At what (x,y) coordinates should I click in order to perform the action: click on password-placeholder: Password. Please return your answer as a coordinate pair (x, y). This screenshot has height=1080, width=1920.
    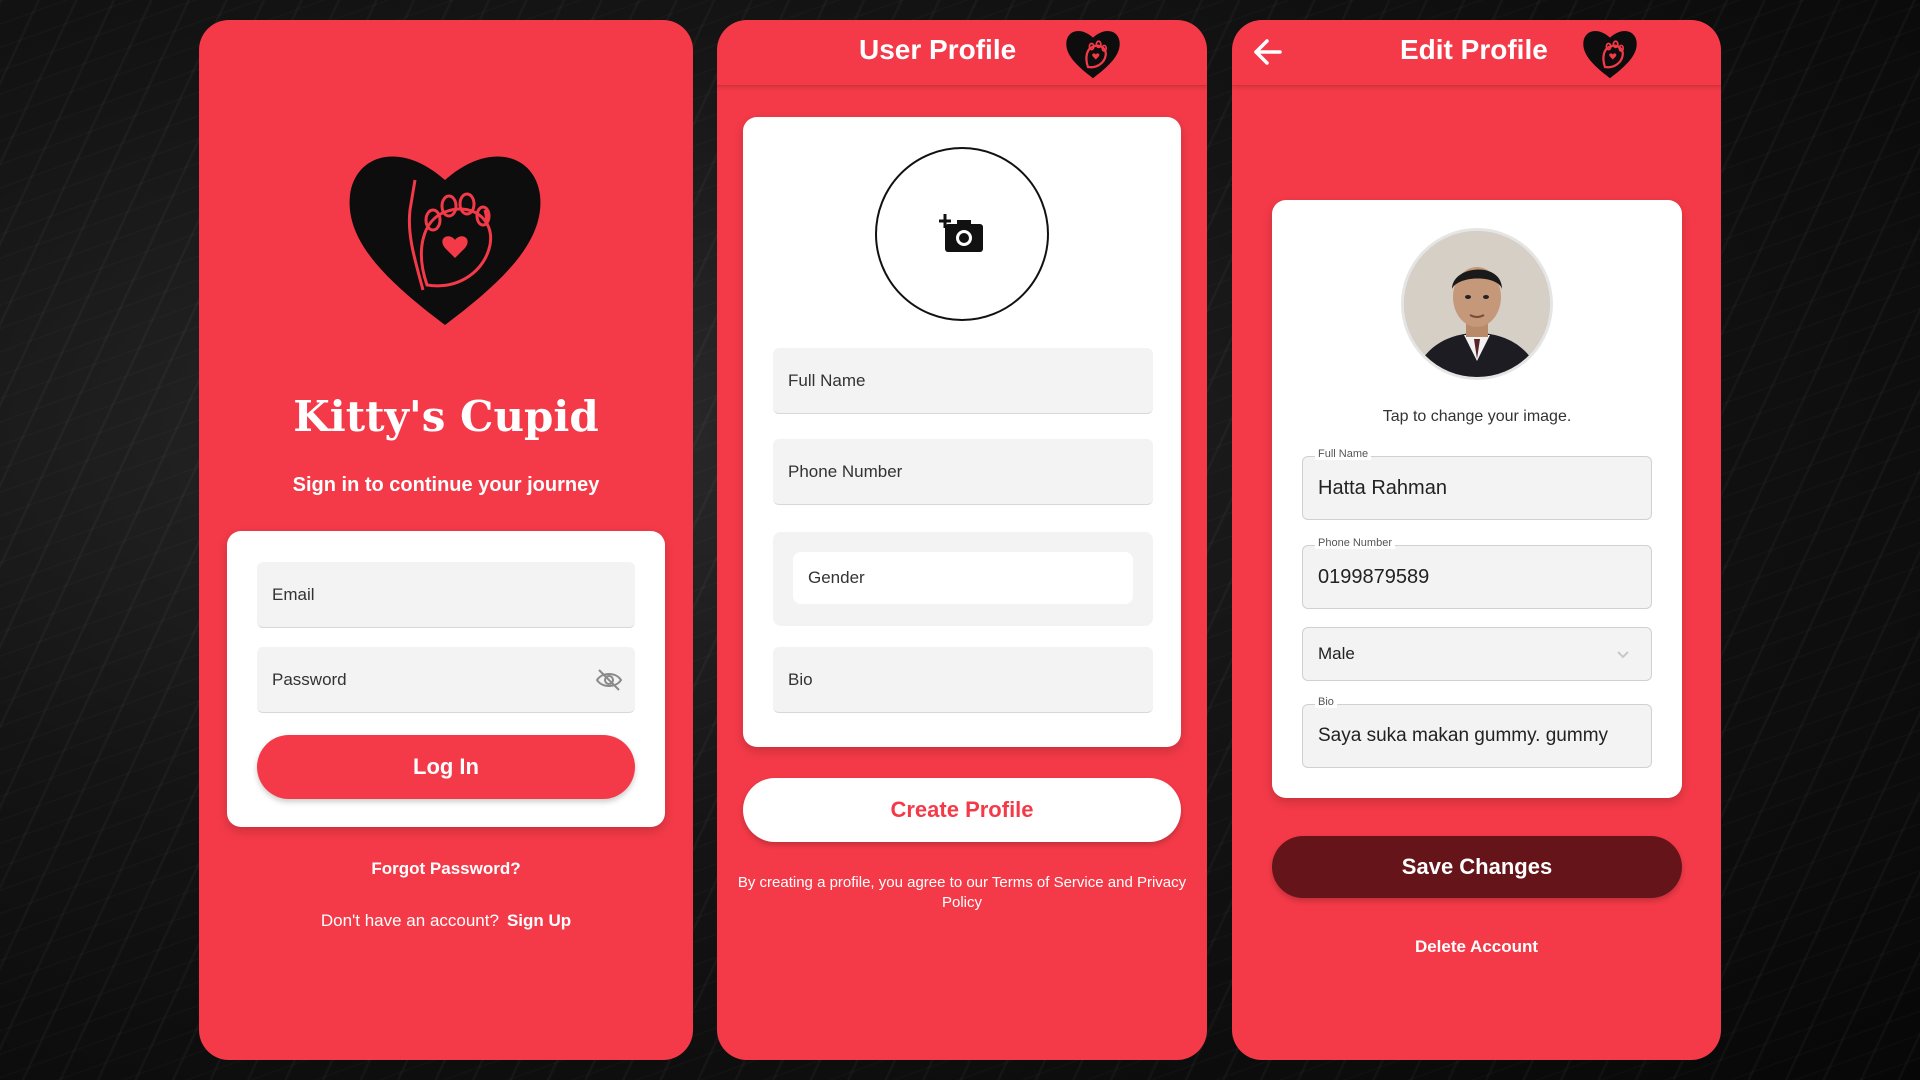
    Looking at the image, I should click on (309, 679).